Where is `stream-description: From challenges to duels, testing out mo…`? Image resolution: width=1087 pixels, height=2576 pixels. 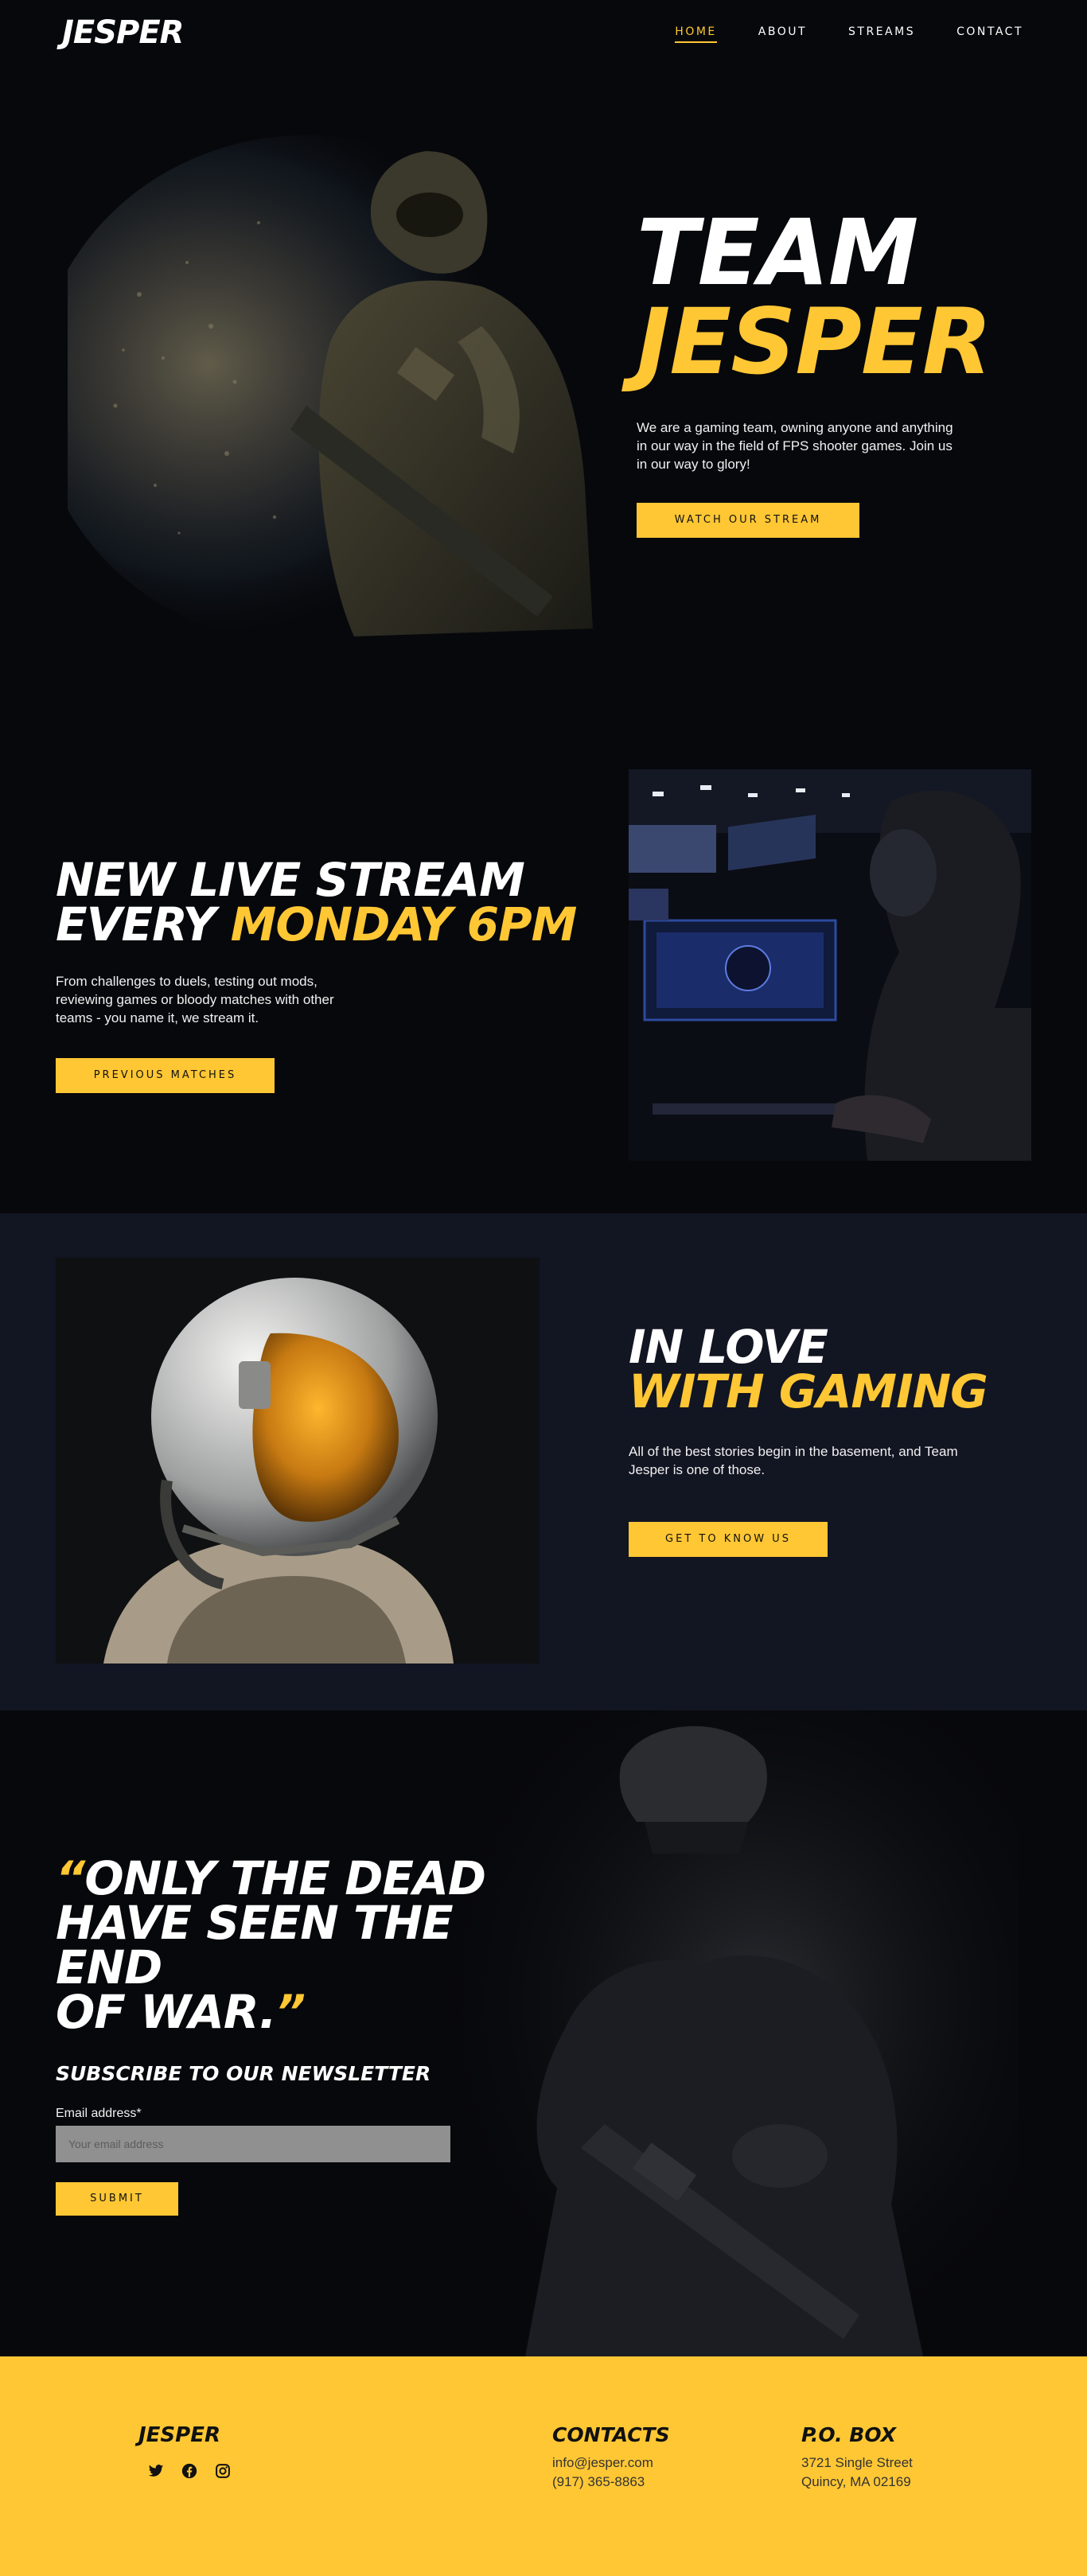 stream-description: From challenges to duels, testing out mo… is located at coordinates (195, 1000).